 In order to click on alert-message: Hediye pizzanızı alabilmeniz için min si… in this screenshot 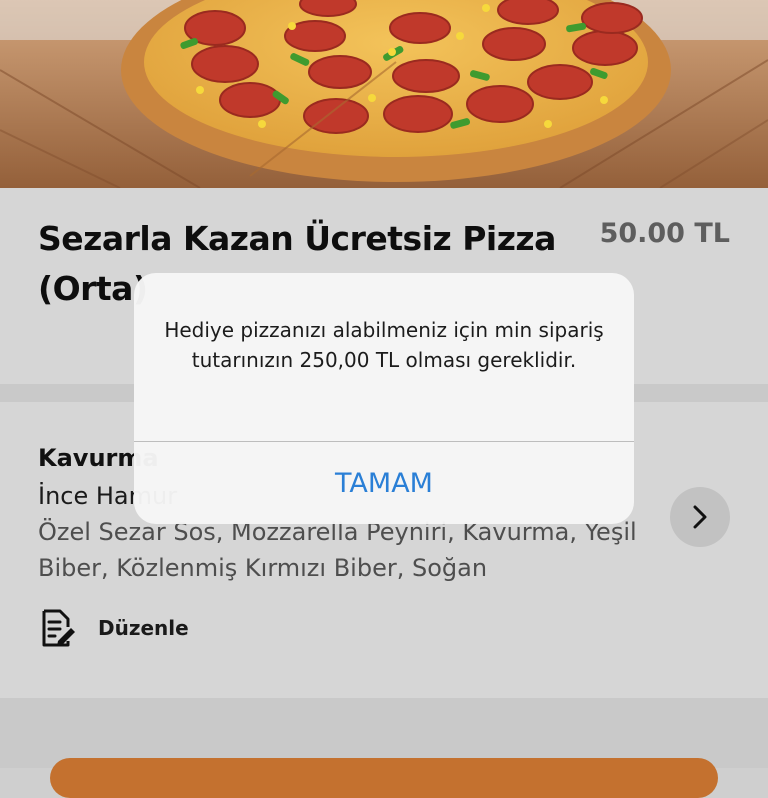, I will do `click(384, 345)`.